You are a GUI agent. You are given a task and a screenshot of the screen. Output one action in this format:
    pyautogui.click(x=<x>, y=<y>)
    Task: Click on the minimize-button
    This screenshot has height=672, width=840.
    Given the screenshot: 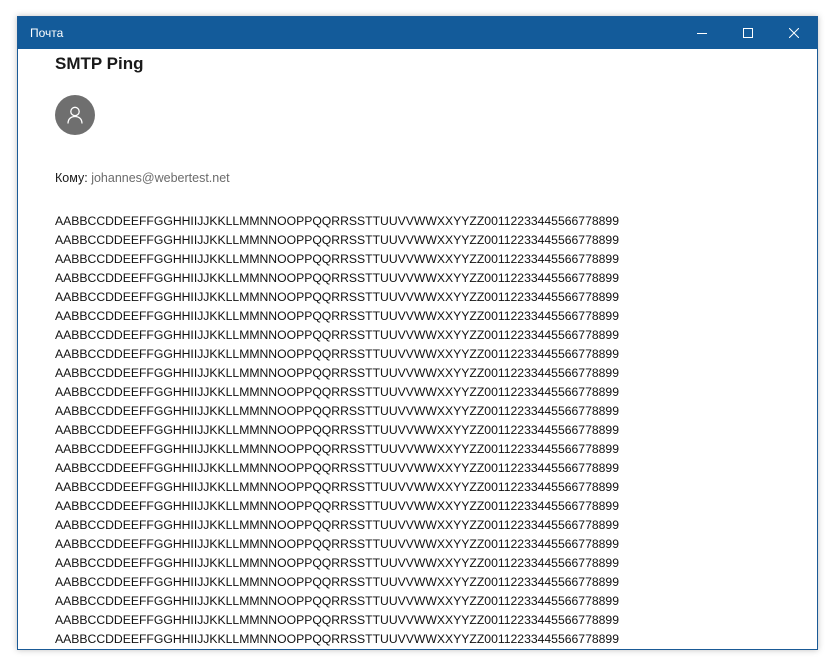 What is the action you would take?
    pyautogui.click(x=702, y=33)
    